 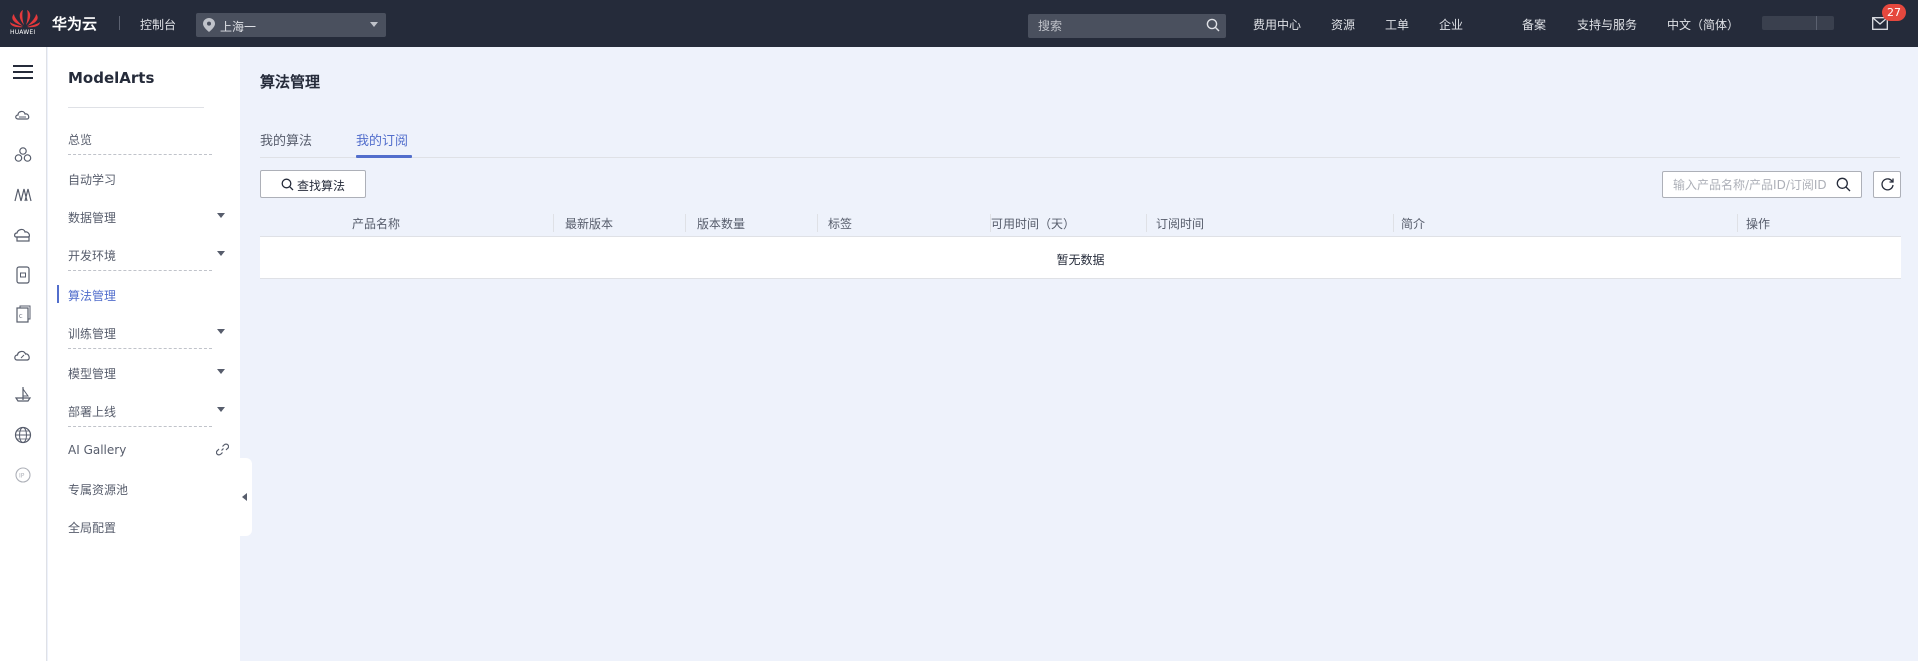 I want to click on billing-center-link: 费用中心, so click(x=1277, y=24).